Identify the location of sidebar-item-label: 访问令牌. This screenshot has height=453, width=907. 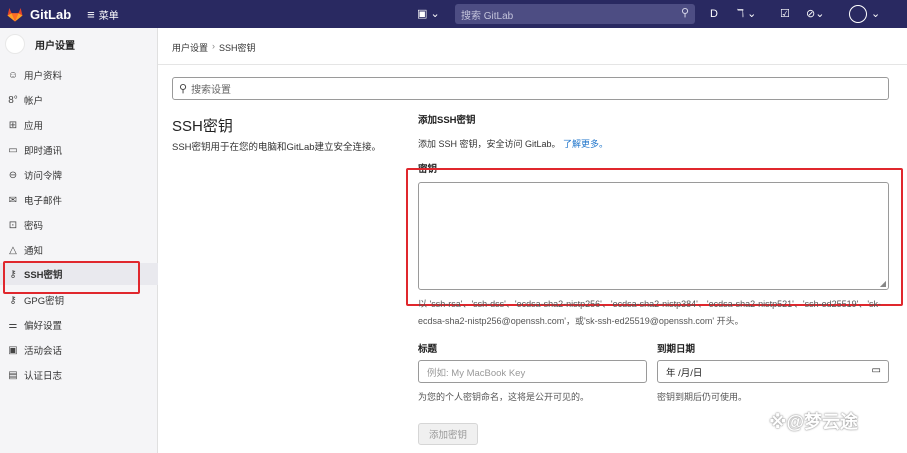
(43, 176).